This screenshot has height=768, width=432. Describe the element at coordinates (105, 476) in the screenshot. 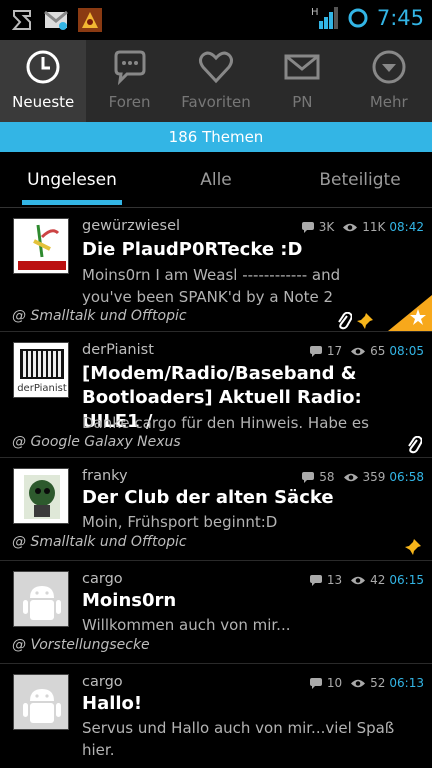

I see `thread-author: franky` at that location.